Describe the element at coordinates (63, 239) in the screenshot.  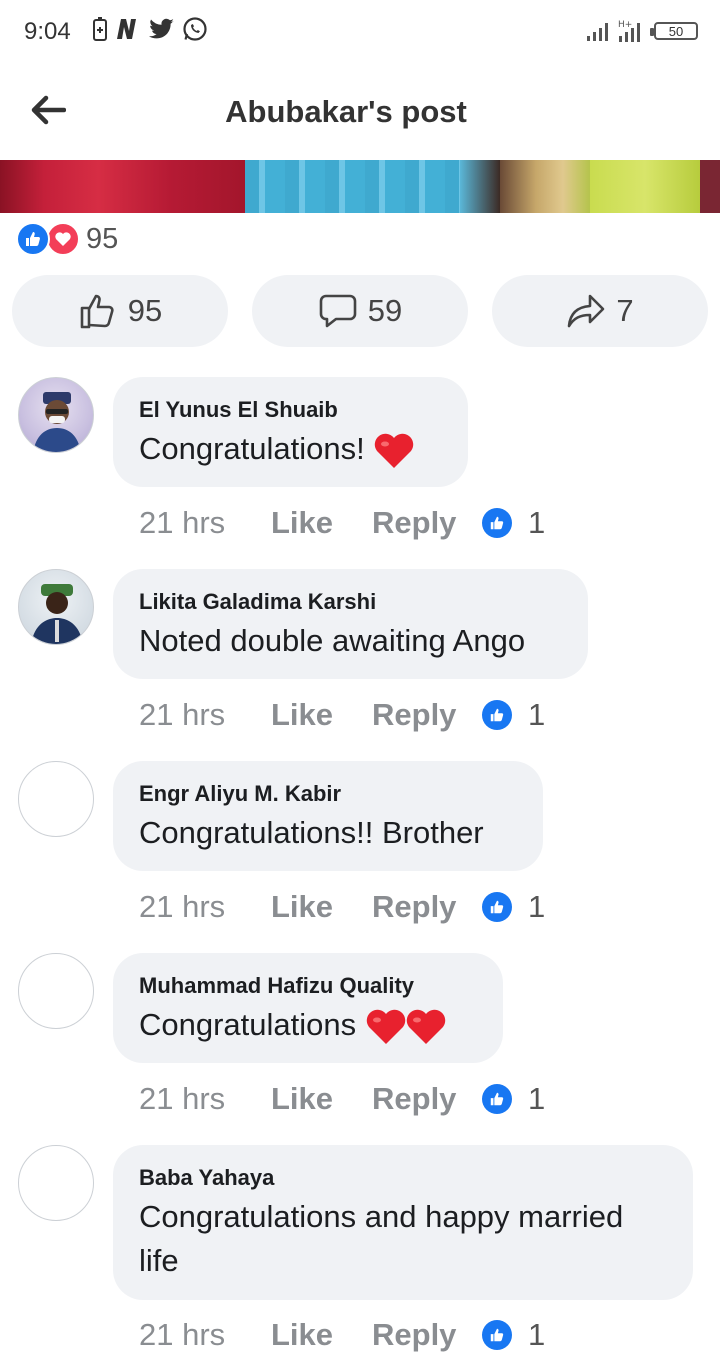
I see `love-reaction-icon` at that location.